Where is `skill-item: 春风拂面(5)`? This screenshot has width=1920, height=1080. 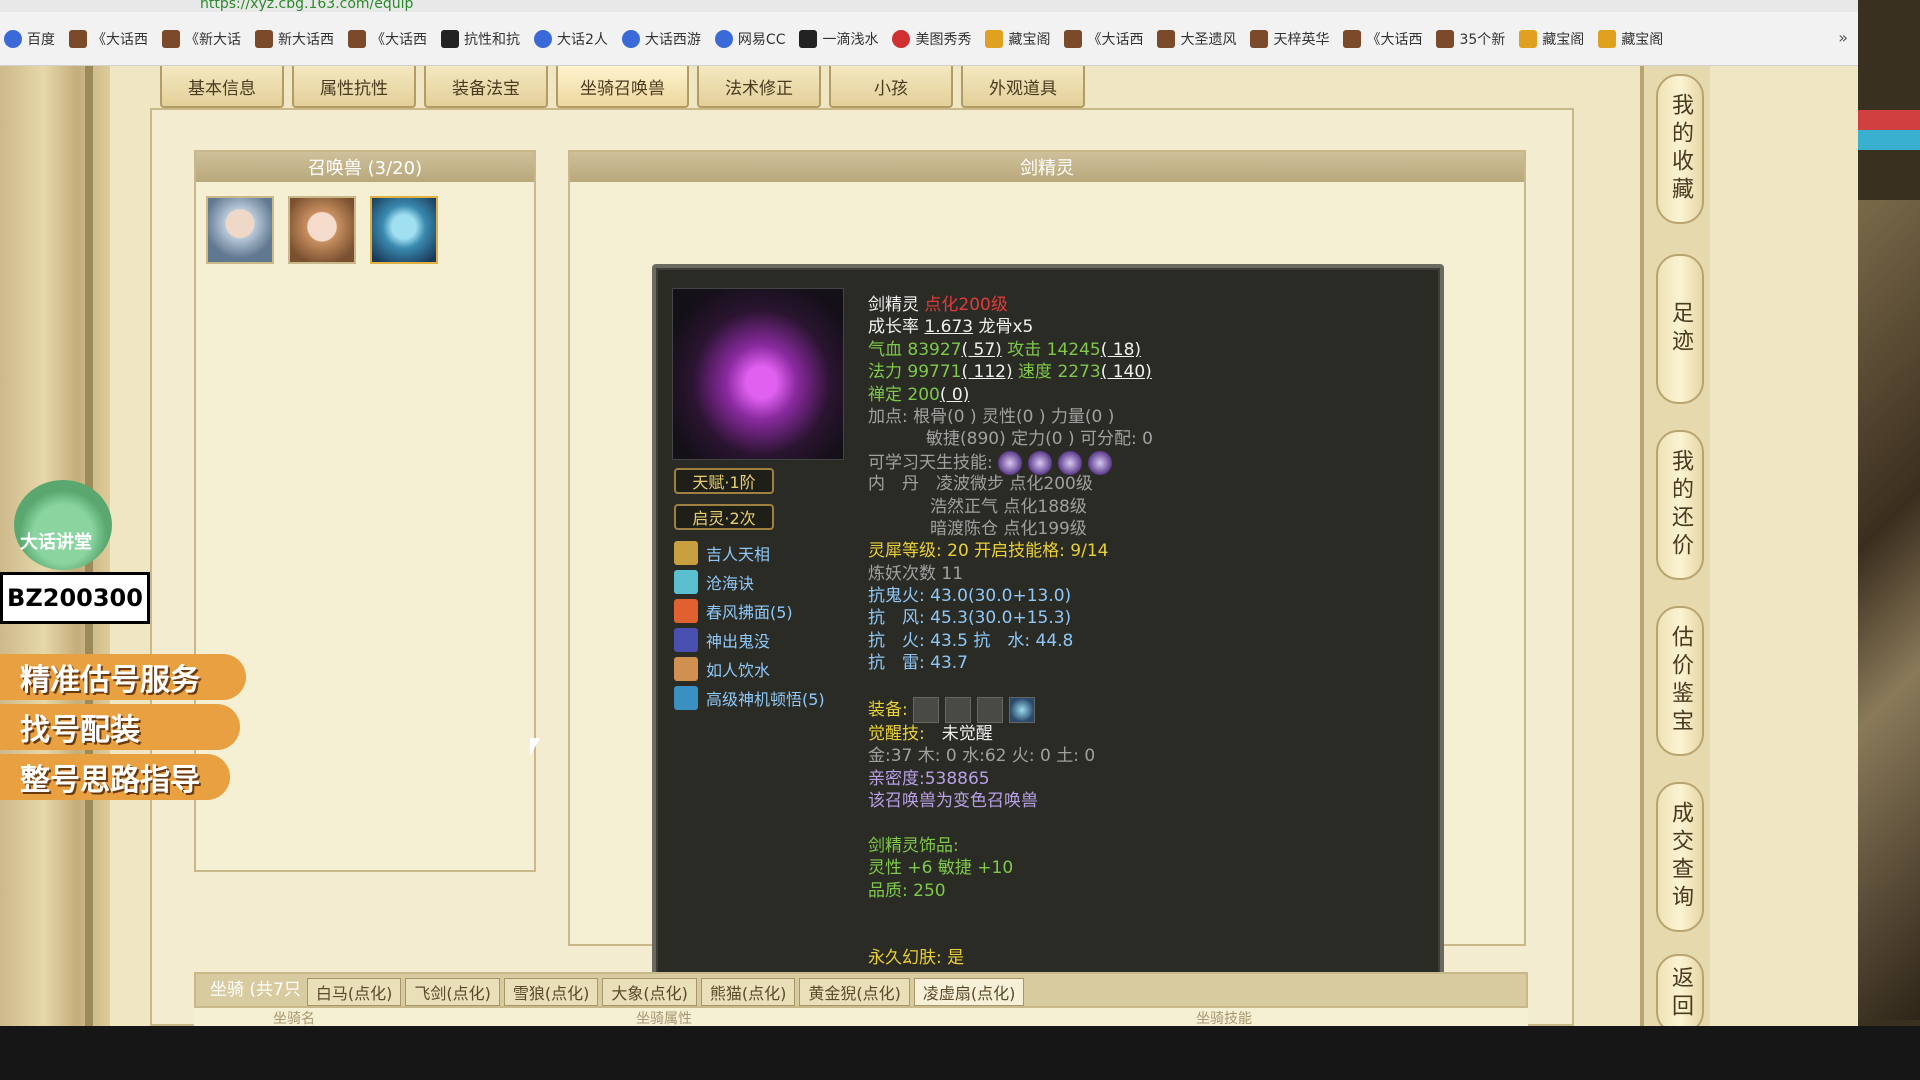 skill-item: 春风拂面(5) is located at coordinates (764, 610).